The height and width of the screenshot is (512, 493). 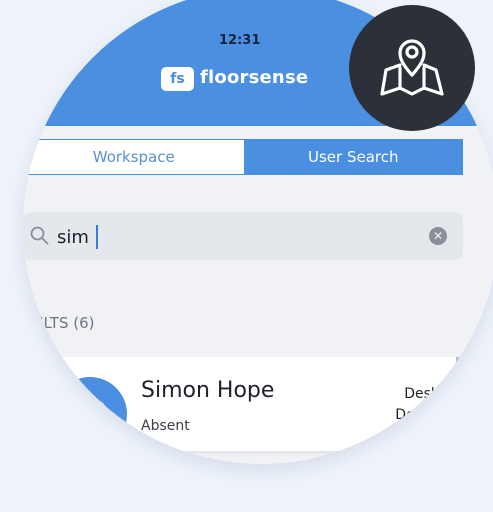 What do you see at coordinates (240, 40) in the screenshot?
I see `status-time: 12:31` at bounding box center [240, 40].